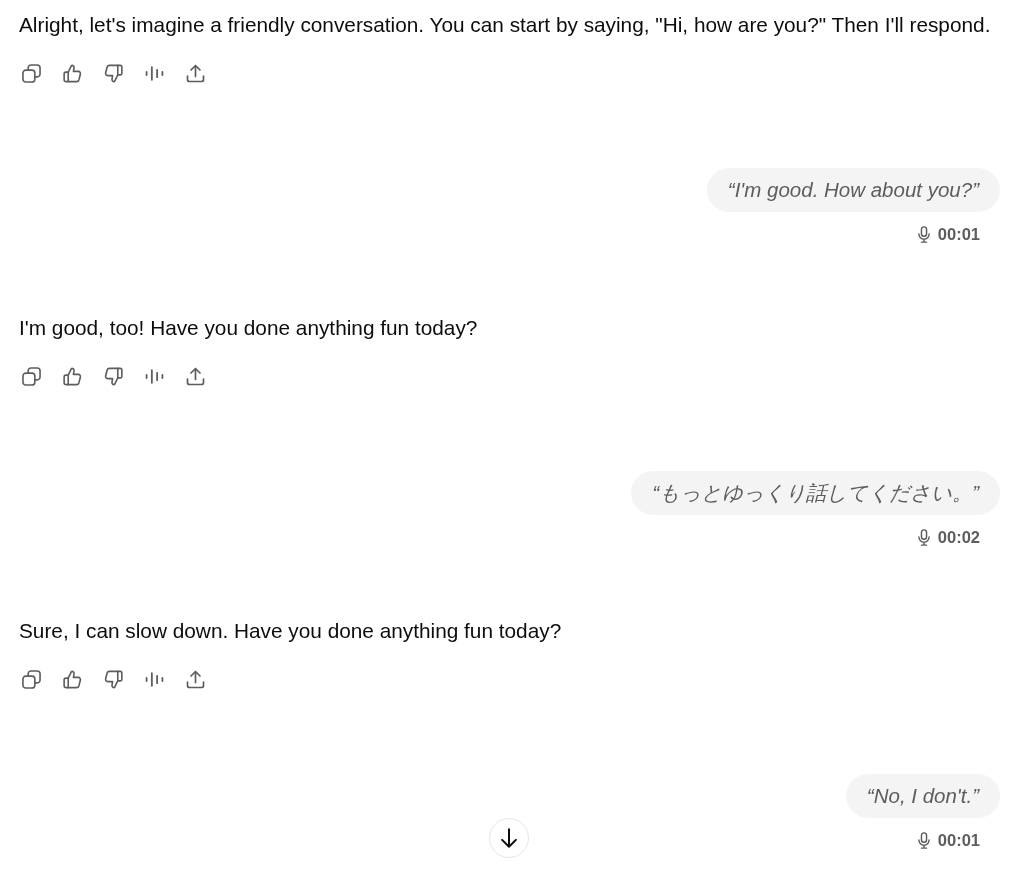  What do you see at coordinates (853, 190) in the screenshot?
I see `user-message-bubble: “I'm good. How about you?”` at bounding box center [853, 190].